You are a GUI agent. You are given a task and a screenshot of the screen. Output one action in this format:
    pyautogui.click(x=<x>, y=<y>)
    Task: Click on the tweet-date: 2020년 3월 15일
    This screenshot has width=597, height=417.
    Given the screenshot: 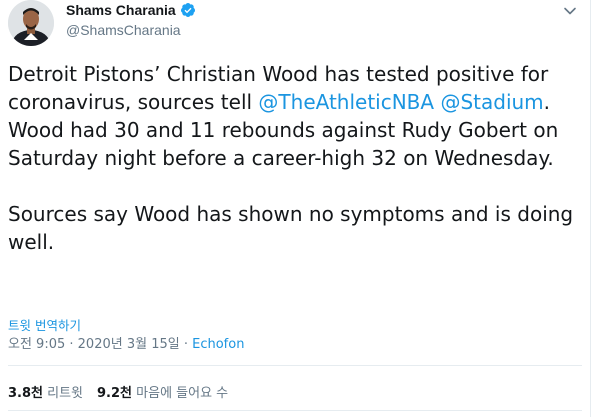 What is the action you would take?
    pyautogui.click(x=129, y=344)
    